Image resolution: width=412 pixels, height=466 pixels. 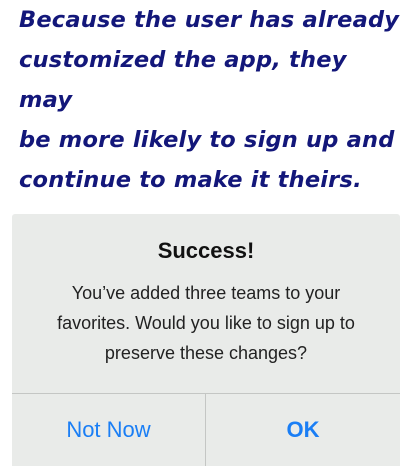 What do you see at coordinates (206, 250) in the screenshot?
I see `alert-title: Success!` at bounding box center [206, 250].